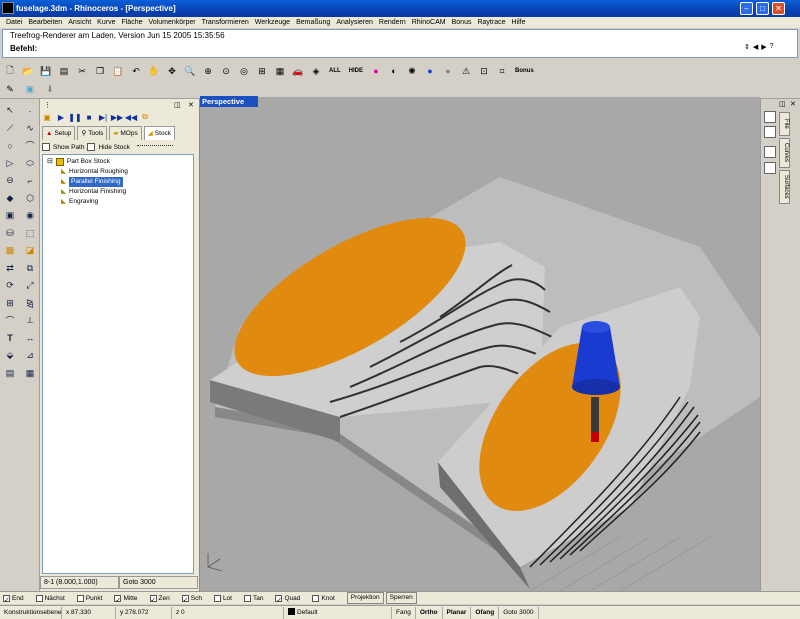  What do you see at coordinates (208, 71) in the screenshot?
I see `zoom-window-icon: ⊕` at bounding box center [208, 71].